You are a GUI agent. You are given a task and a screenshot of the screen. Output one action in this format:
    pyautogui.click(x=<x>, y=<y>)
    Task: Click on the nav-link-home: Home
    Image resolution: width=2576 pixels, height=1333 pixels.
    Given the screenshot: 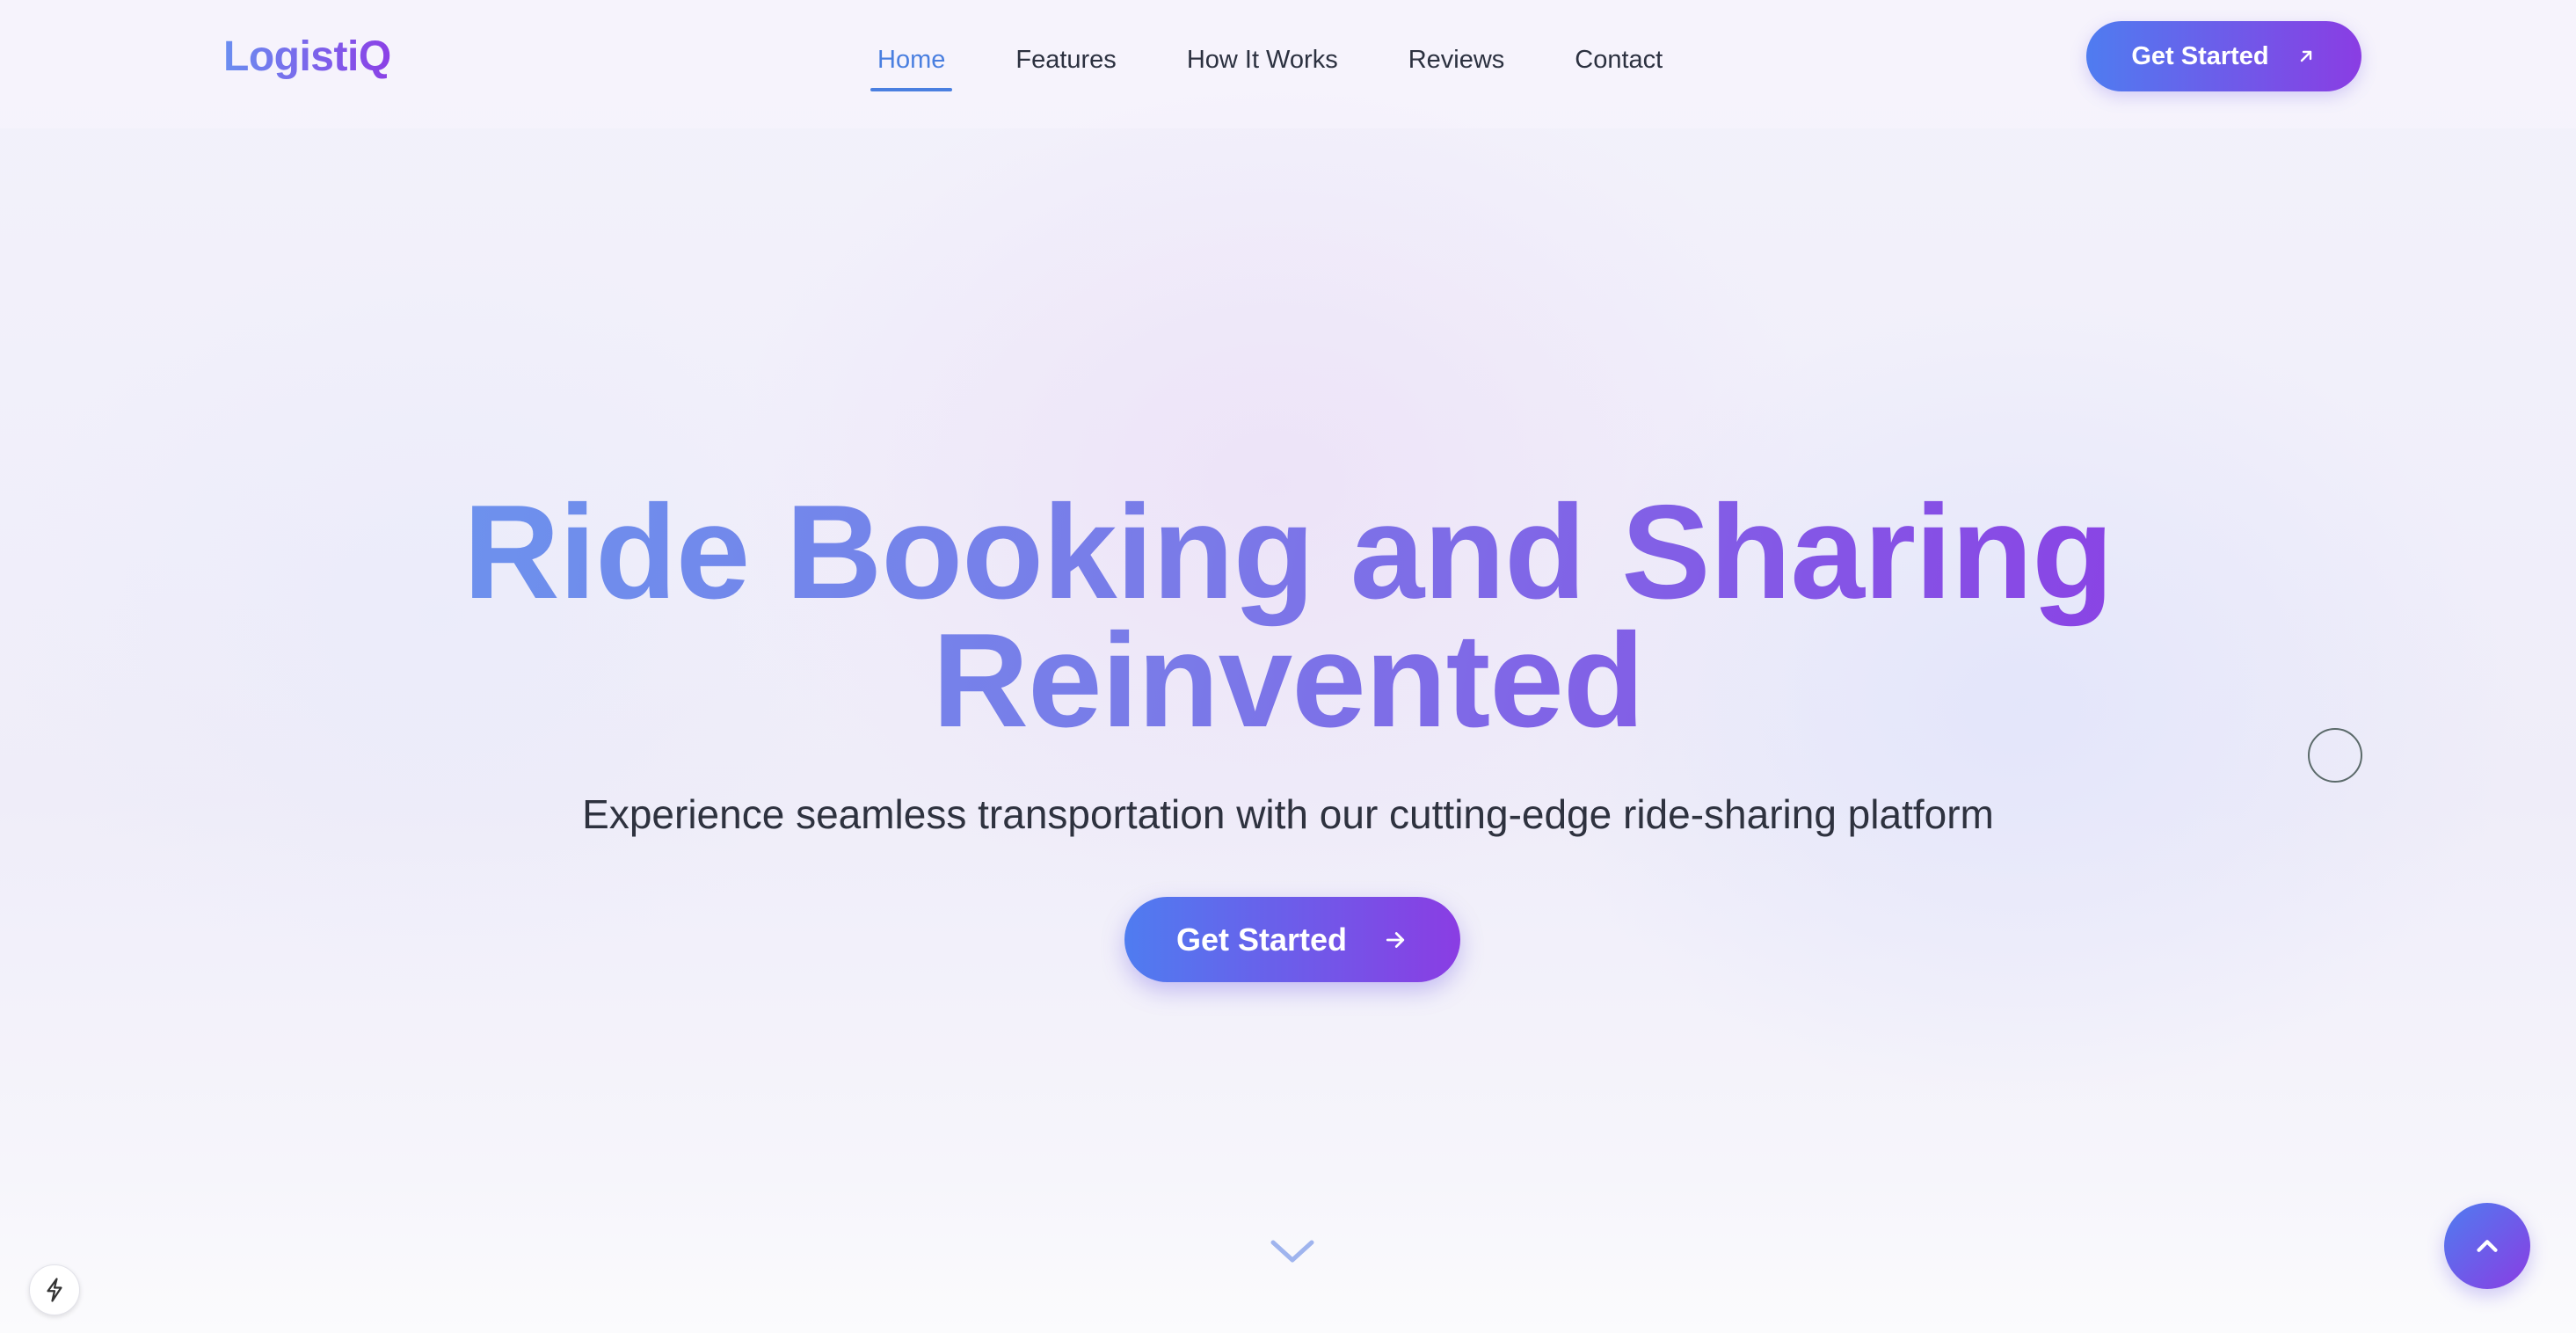 What is the action you would take?
    pyautogui.click(x=911, y=63)
    